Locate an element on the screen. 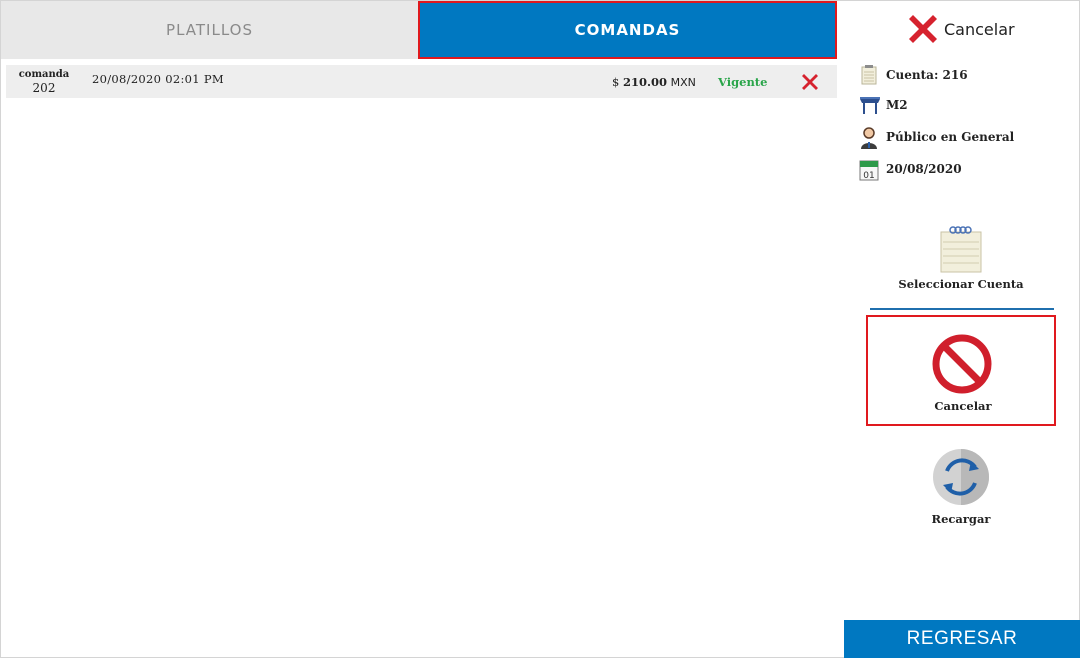  account-text: Cuenta: 216 is located at coordinates (927, 75).